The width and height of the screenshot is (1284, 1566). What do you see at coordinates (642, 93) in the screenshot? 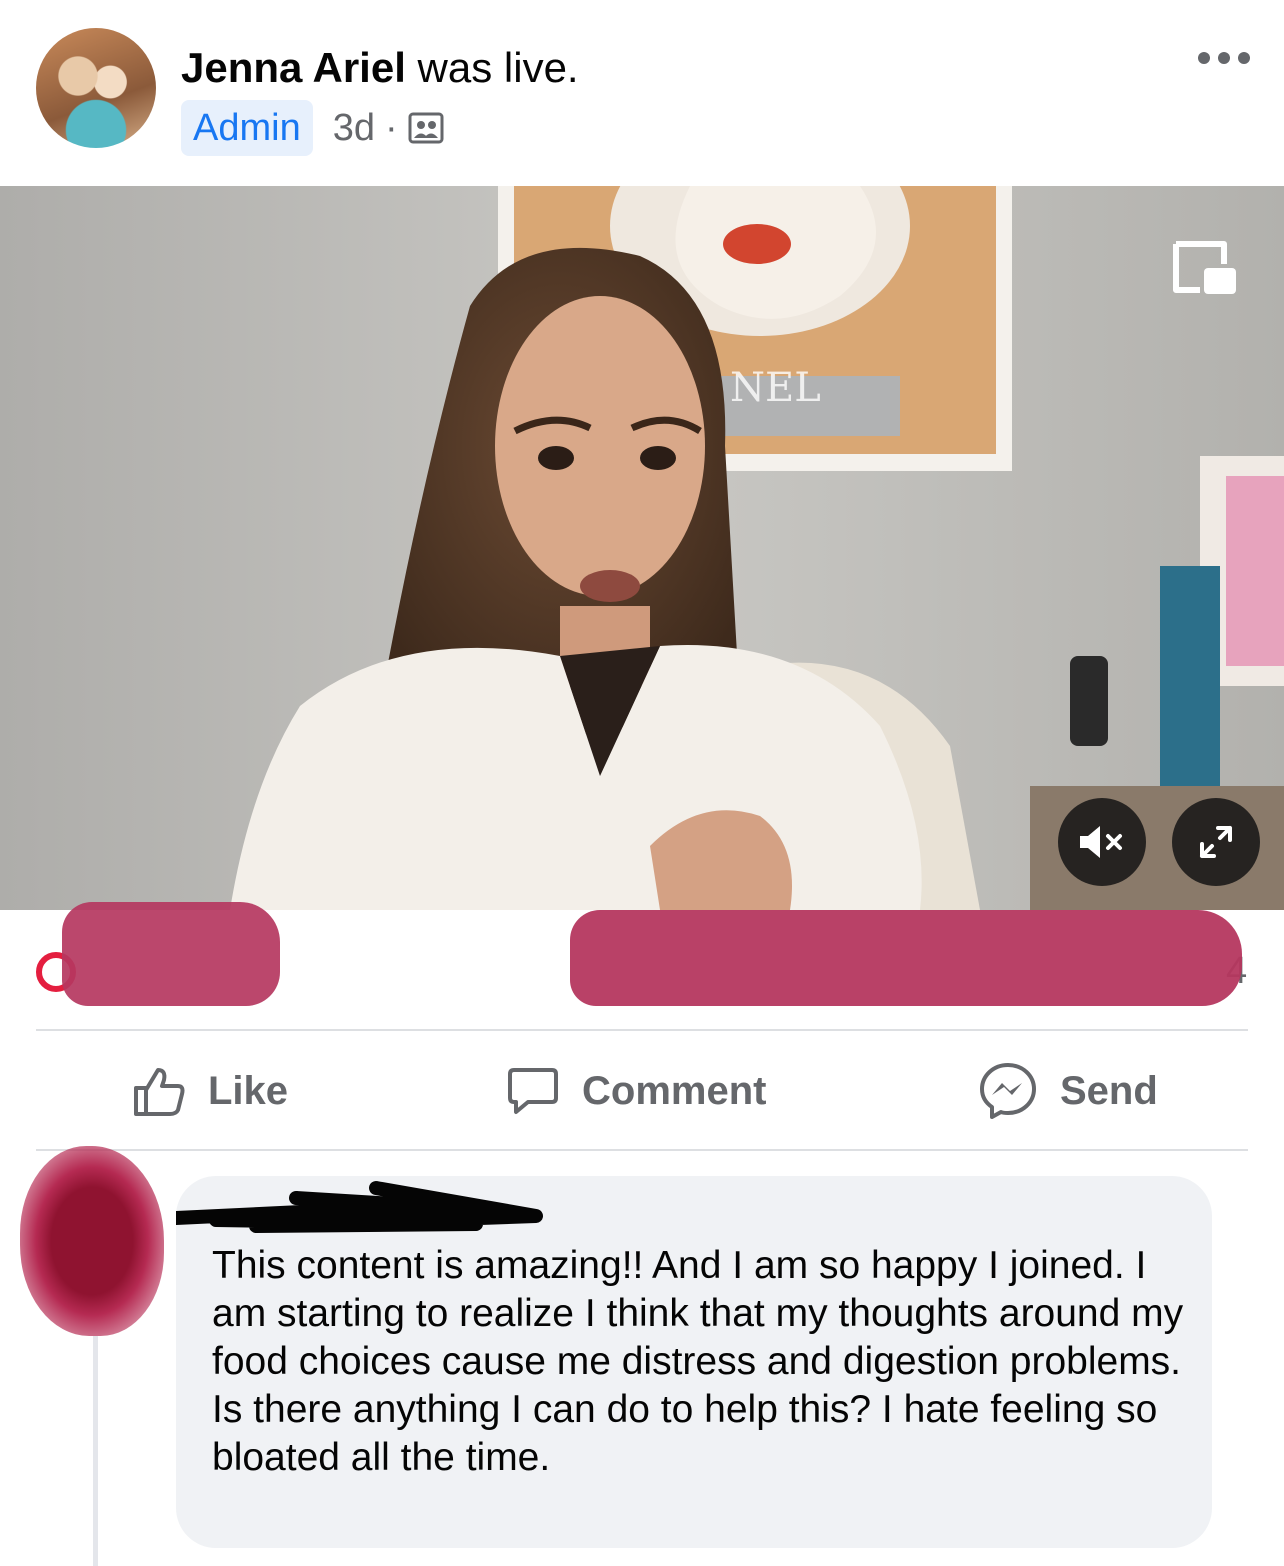
I see `post-header: Jenna Ariel was live. Admin 3d ·` at bounding box center [642, 93].